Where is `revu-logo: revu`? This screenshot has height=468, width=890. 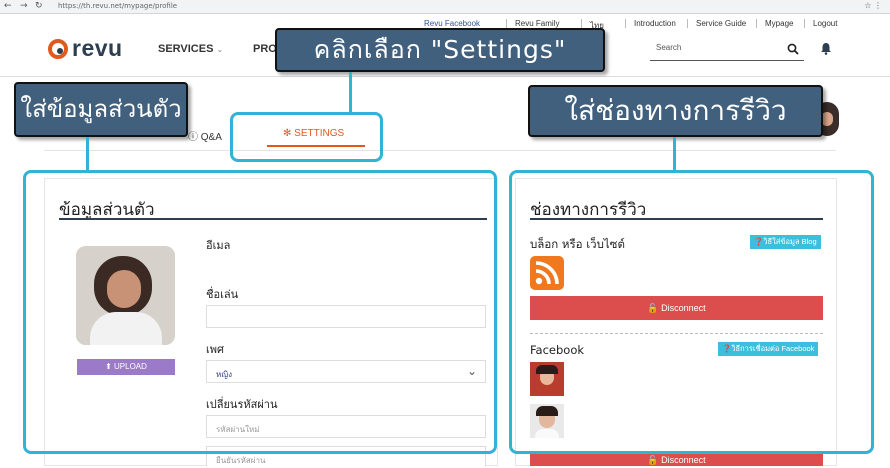 revu-logo: revu is located at coordinates (88, 48).